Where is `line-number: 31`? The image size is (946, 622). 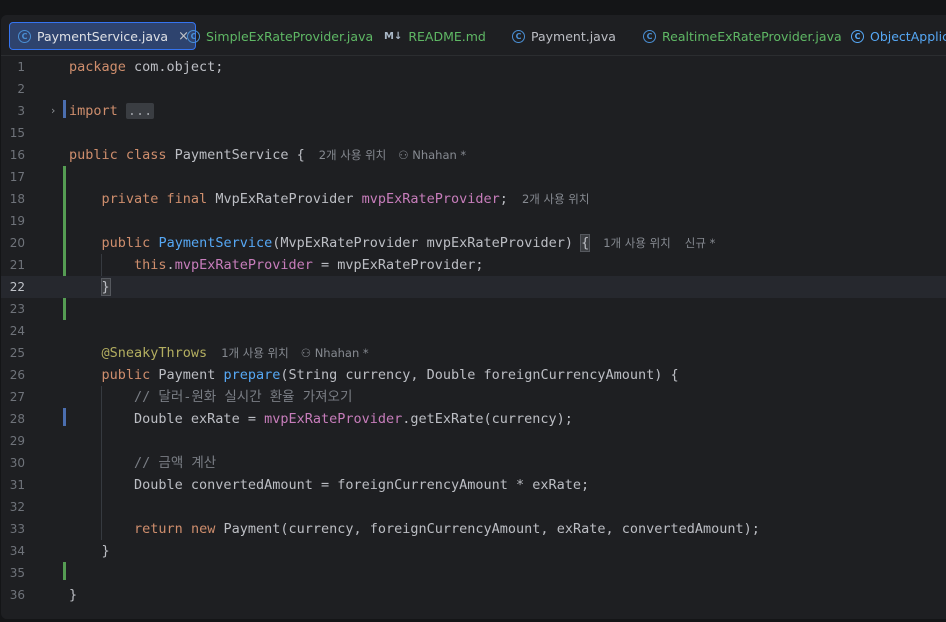 line-number: 31 is located at coordinates (17, 485).